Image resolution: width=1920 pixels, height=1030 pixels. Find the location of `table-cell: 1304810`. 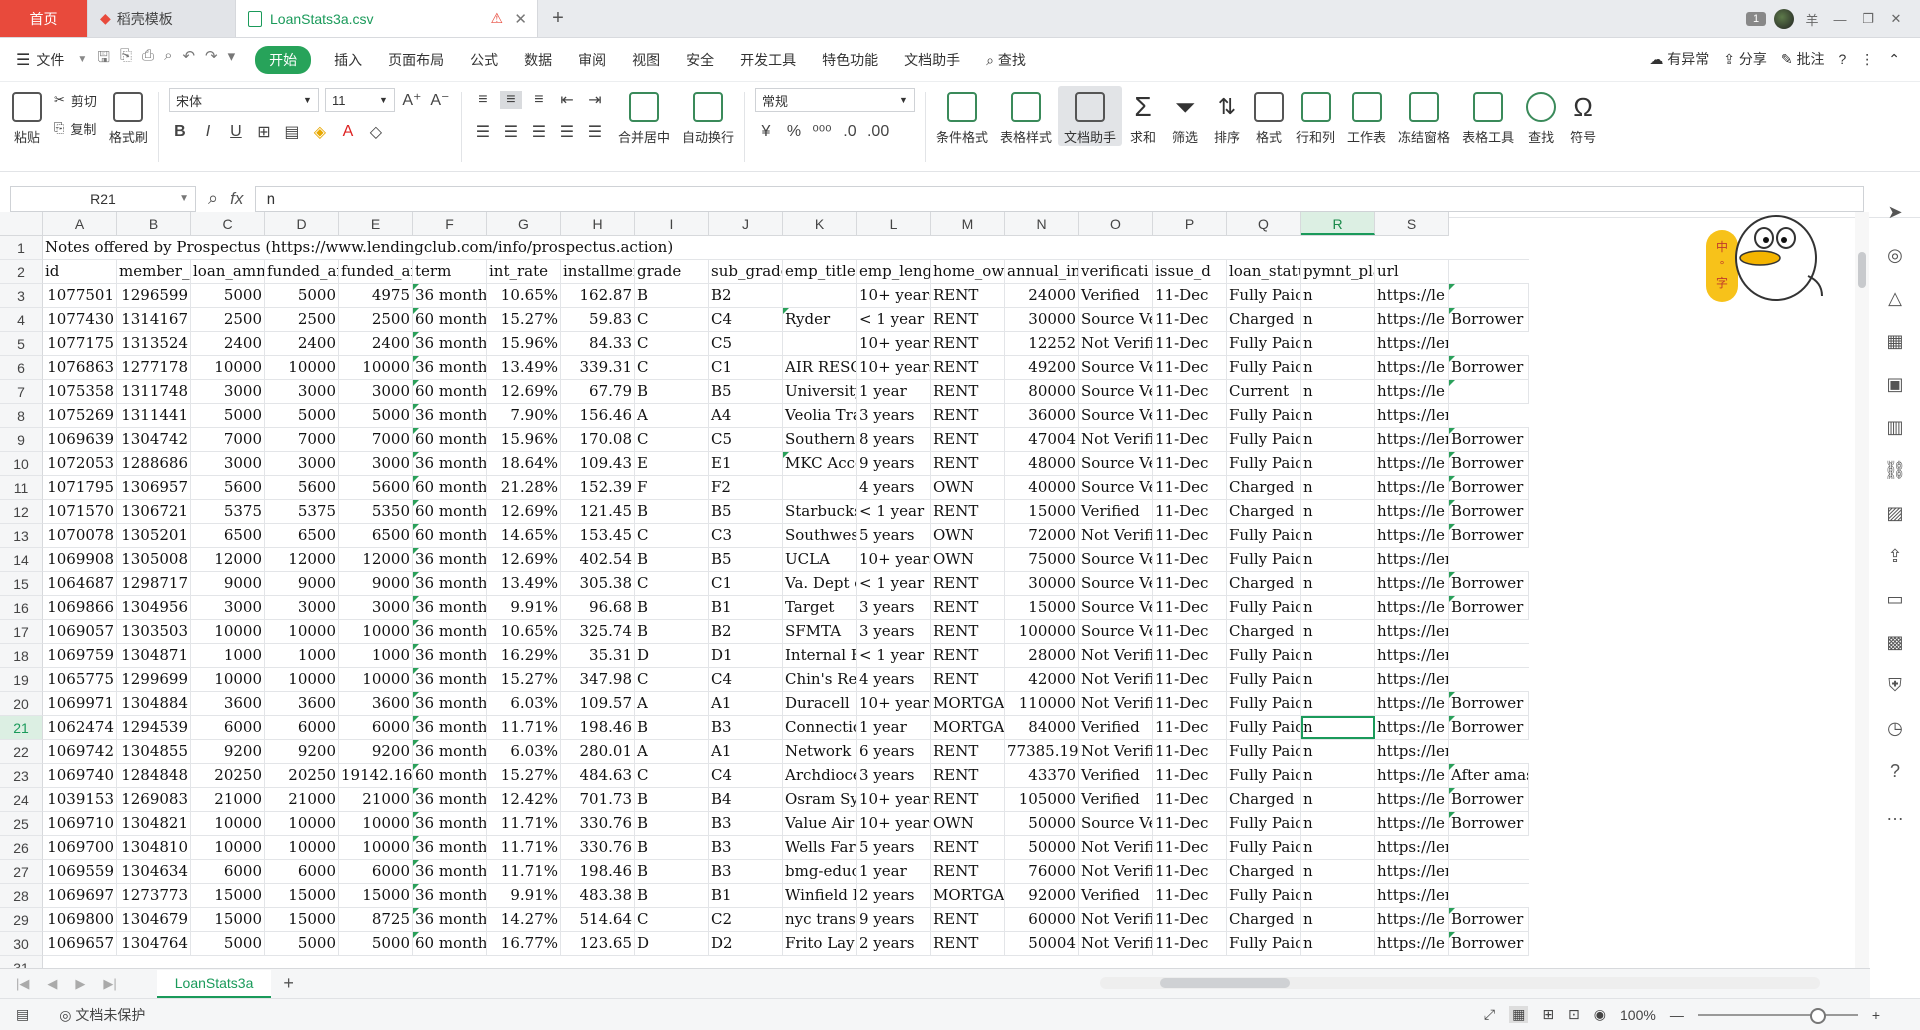

table-cell: 1304810 is located at coordinates (154, 847).